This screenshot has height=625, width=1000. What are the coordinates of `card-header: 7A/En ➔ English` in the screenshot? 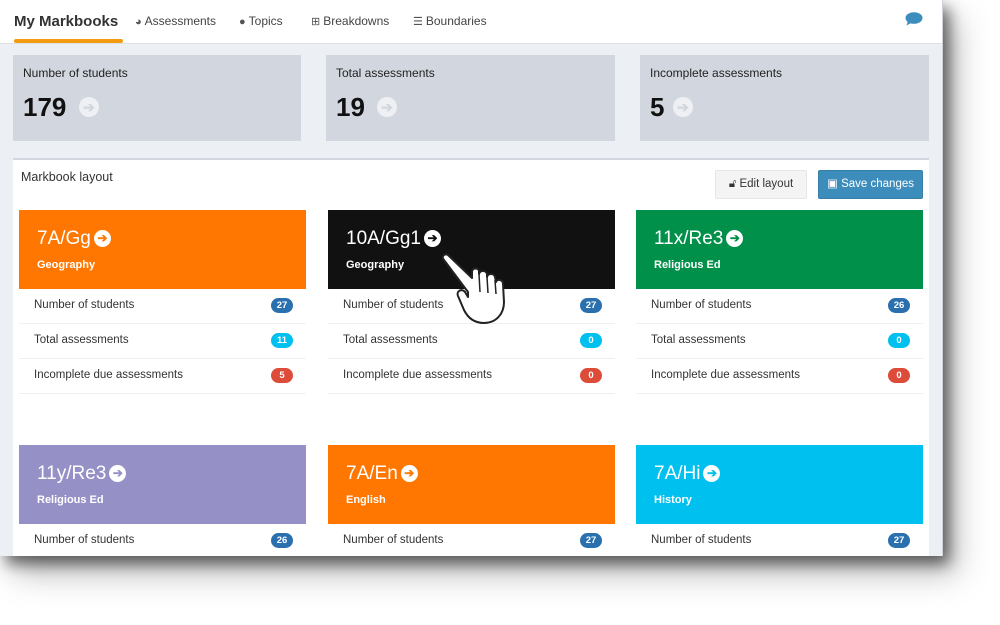 It's located at (471, 484).